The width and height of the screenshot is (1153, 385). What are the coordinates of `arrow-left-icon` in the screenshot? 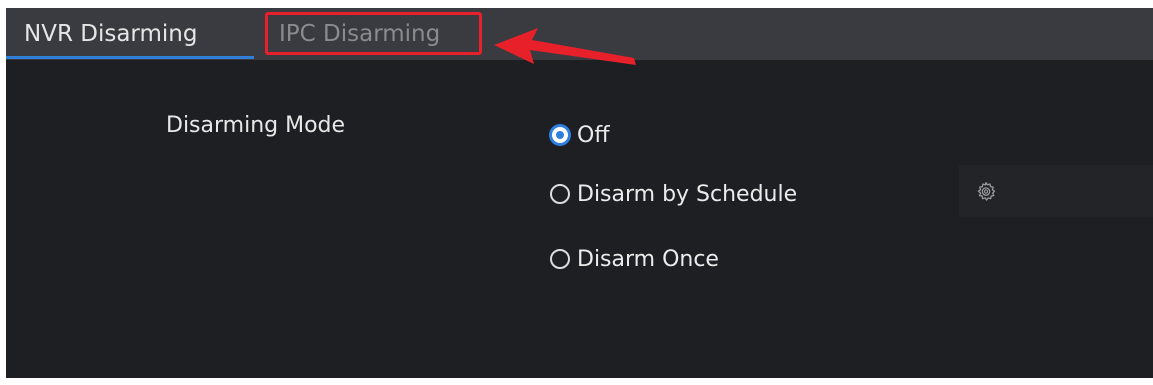 It's located at (565, 46).